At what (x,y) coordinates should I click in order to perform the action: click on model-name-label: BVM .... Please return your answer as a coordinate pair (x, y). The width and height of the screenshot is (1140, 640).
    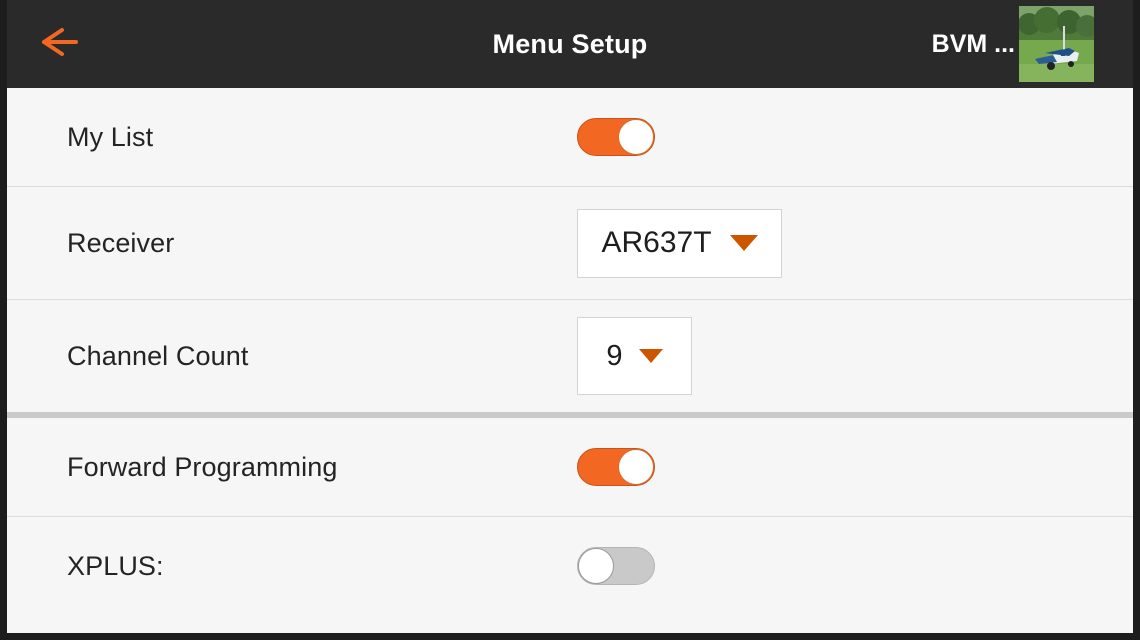
    Looking at the image, I should click on (973, 44).